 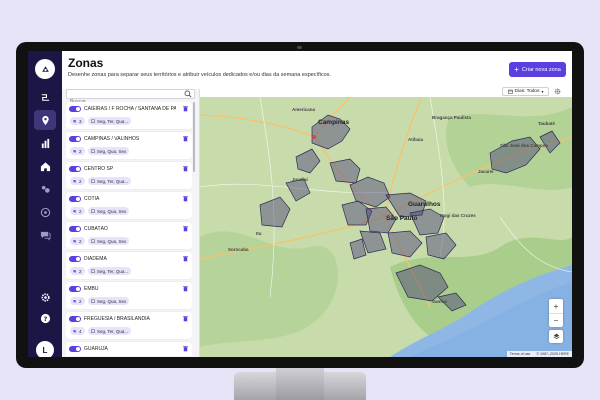 What do you see at coordinates (45, 349) in the screenshot?
I see `avatar: L` at bounding box center [45, 349].